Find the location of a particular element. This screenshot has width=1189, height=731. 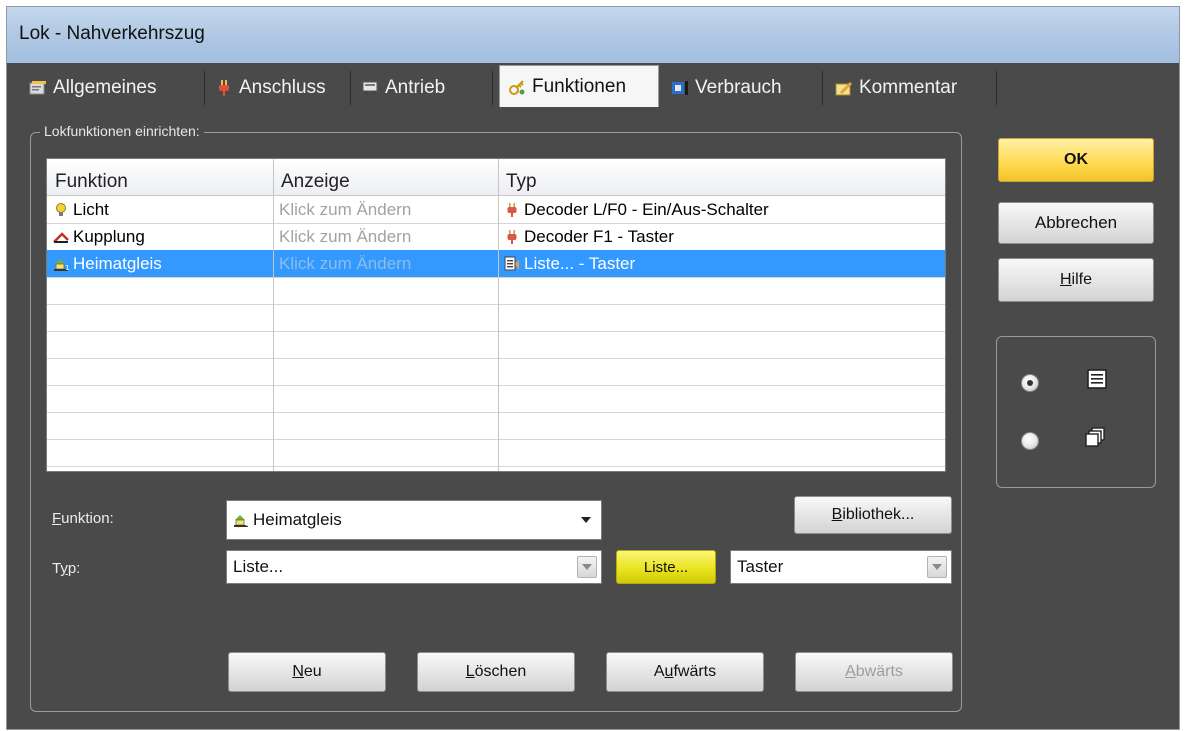

aufwaerts-button: Au fwärts is located at coordinates (685, 672).